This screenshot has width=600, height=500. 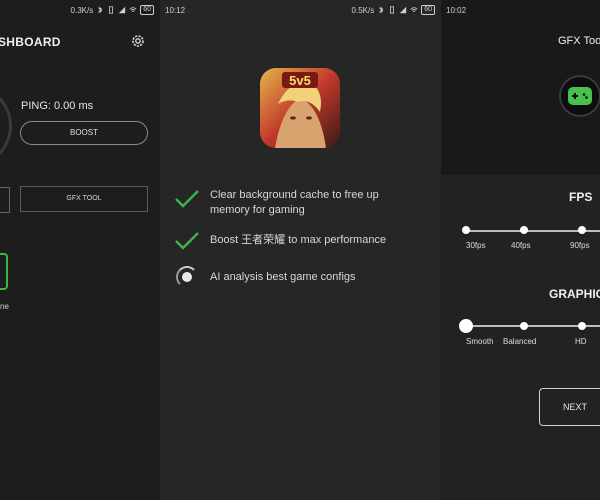 I want to click on graphics-option-balanced, so click(x=524, y=326).